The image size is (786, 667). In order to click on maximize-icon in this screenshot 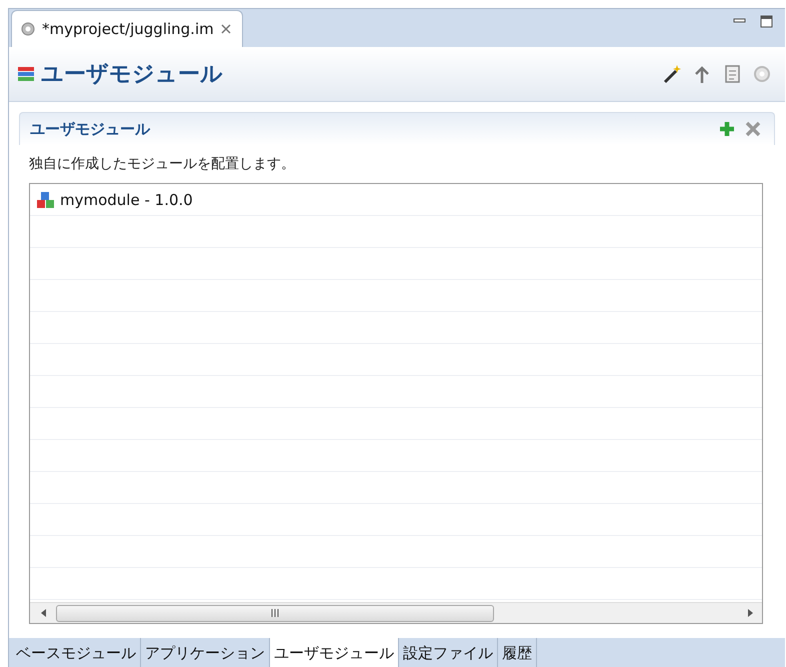, I will do `click(766, 21)`.